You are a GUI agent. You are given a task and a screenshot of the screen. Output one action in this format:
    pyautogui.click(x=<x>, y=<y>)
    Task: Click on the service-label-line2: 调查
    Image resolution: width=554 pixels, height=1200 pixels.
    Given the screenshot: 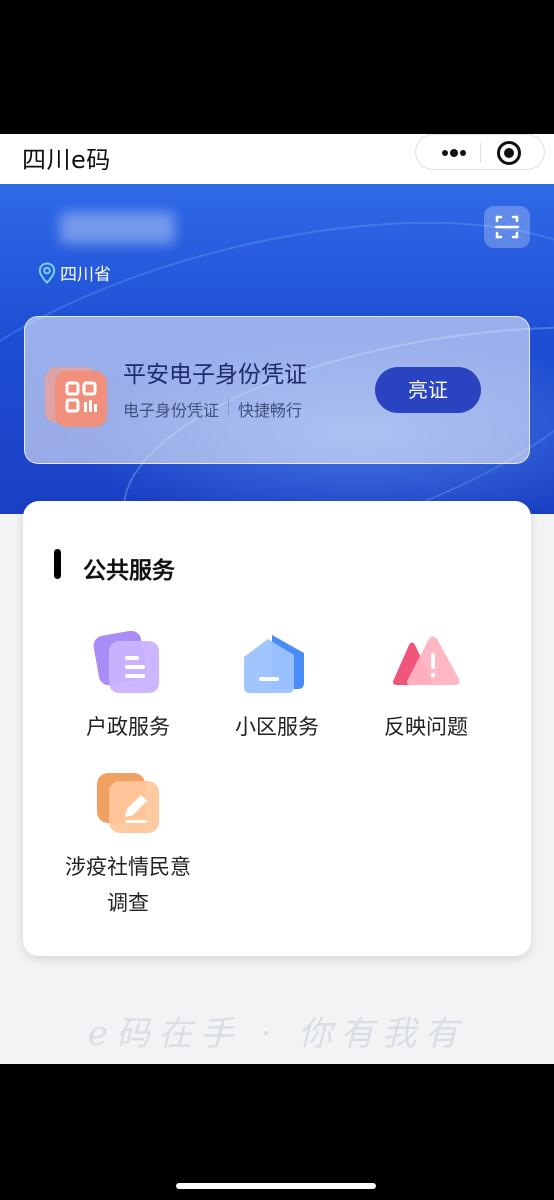 What is the action you would take?
    pyautogui.click(x=128, y=903)
    